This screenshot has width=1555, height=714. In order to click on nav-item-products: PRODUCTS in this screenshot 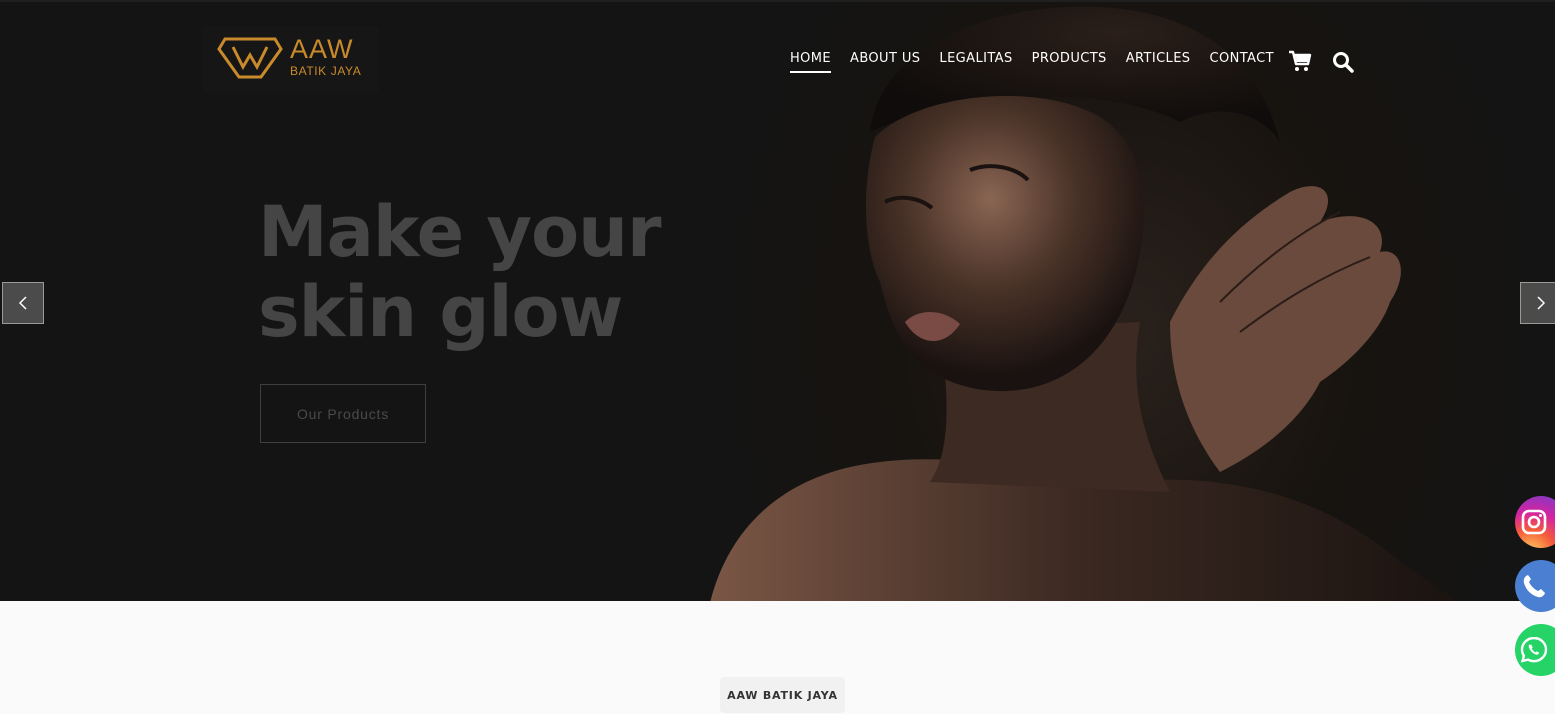, I will do `click(1069, 62)`.